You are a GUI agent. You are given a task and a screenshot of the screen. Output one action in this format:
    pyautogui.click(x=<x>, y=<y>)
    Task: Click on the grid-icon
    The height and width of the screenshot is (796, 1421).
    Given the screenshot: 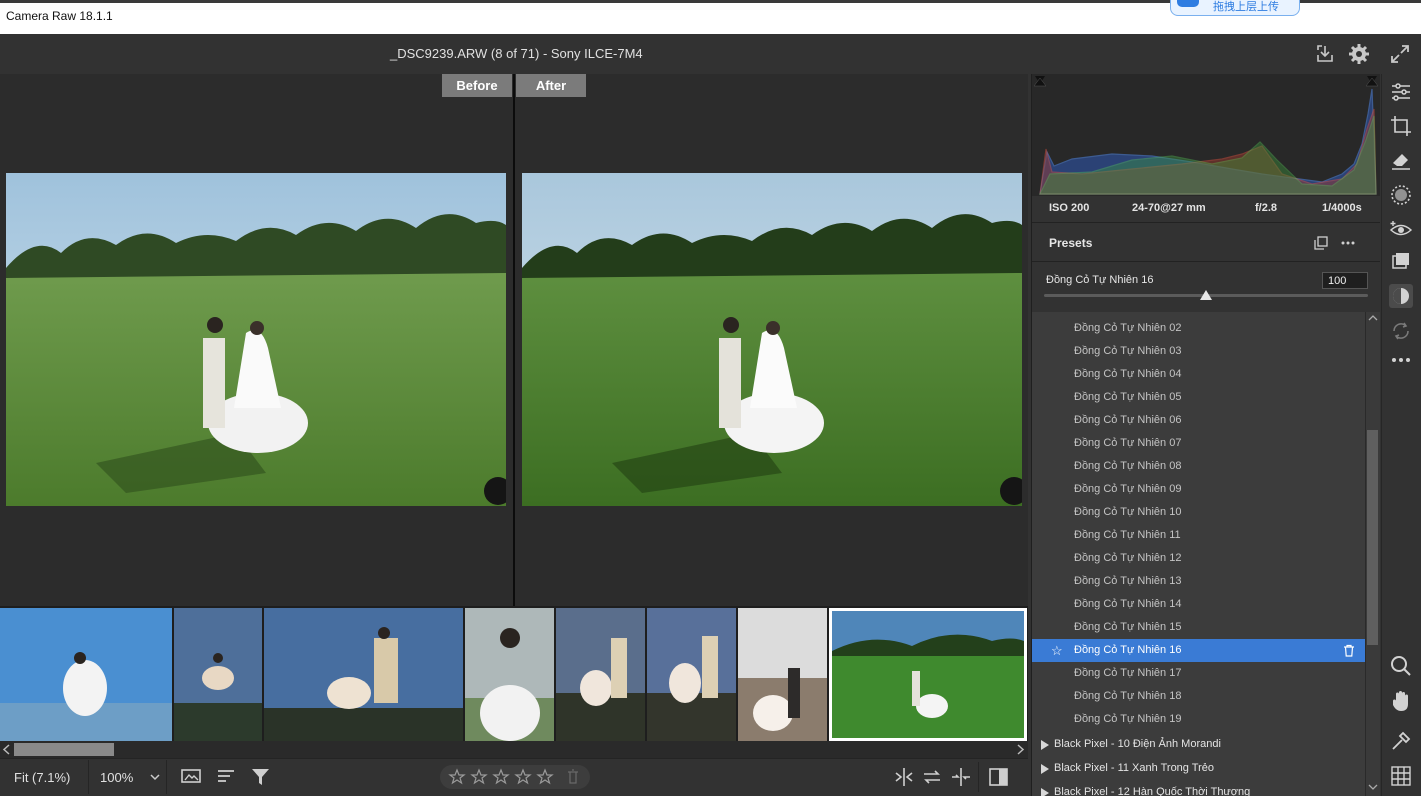 What is the action you would take?
    pyautogui.click(x=1401, y=776)
    